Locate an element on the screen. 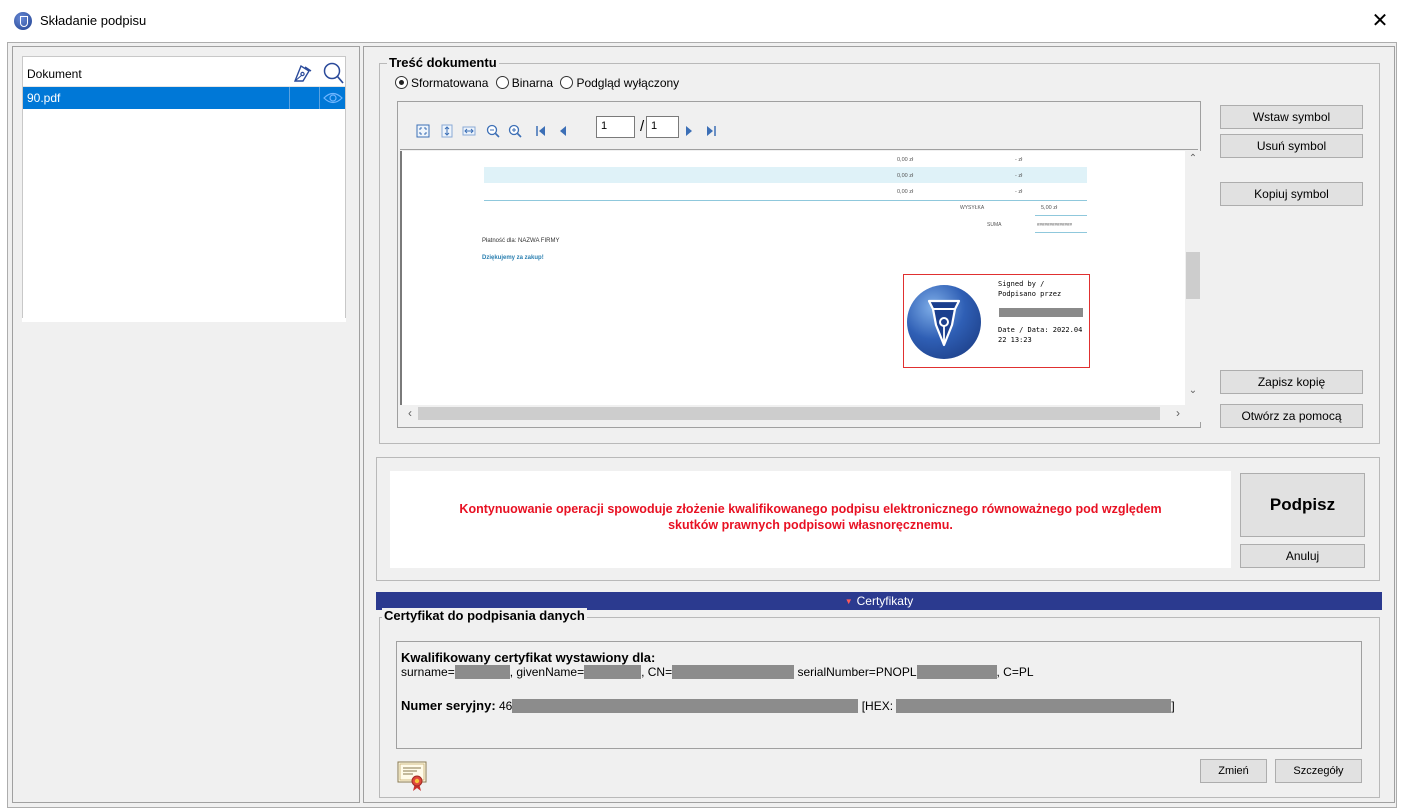  stamp-time: 22 13:23 is located at coordinates (1015, 340).